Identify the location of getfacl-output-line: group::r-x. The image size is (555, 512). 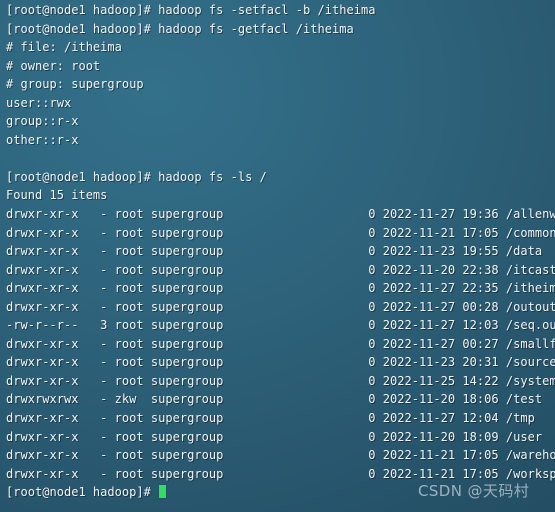
(42, 121).